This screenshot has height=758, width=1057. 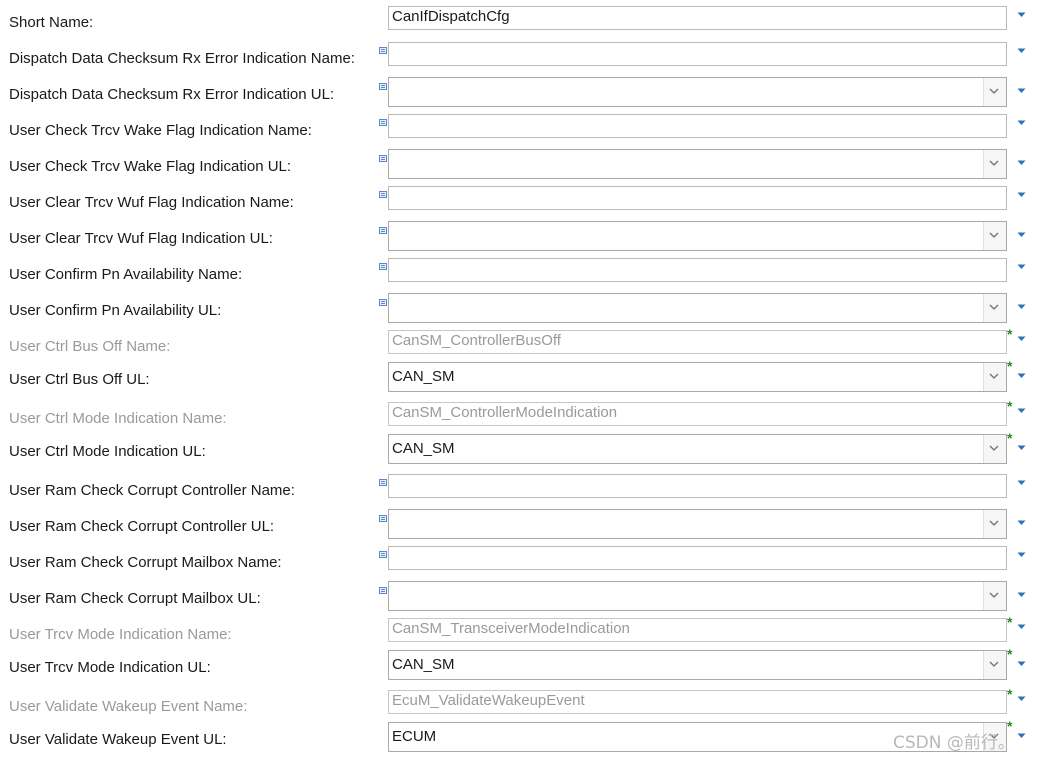 What do you see at coordinates (423, 448) in the screenshot?
I see `user-ctrl-mode-indication-ul-value: CAN_SM` at bounding box center [423, 448].